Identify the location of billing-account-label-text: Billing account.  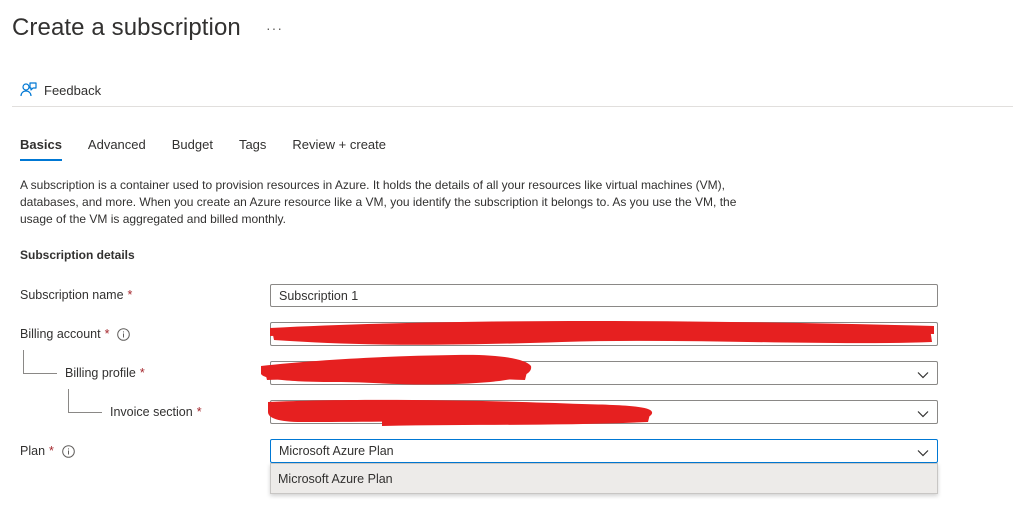
(60, 334).